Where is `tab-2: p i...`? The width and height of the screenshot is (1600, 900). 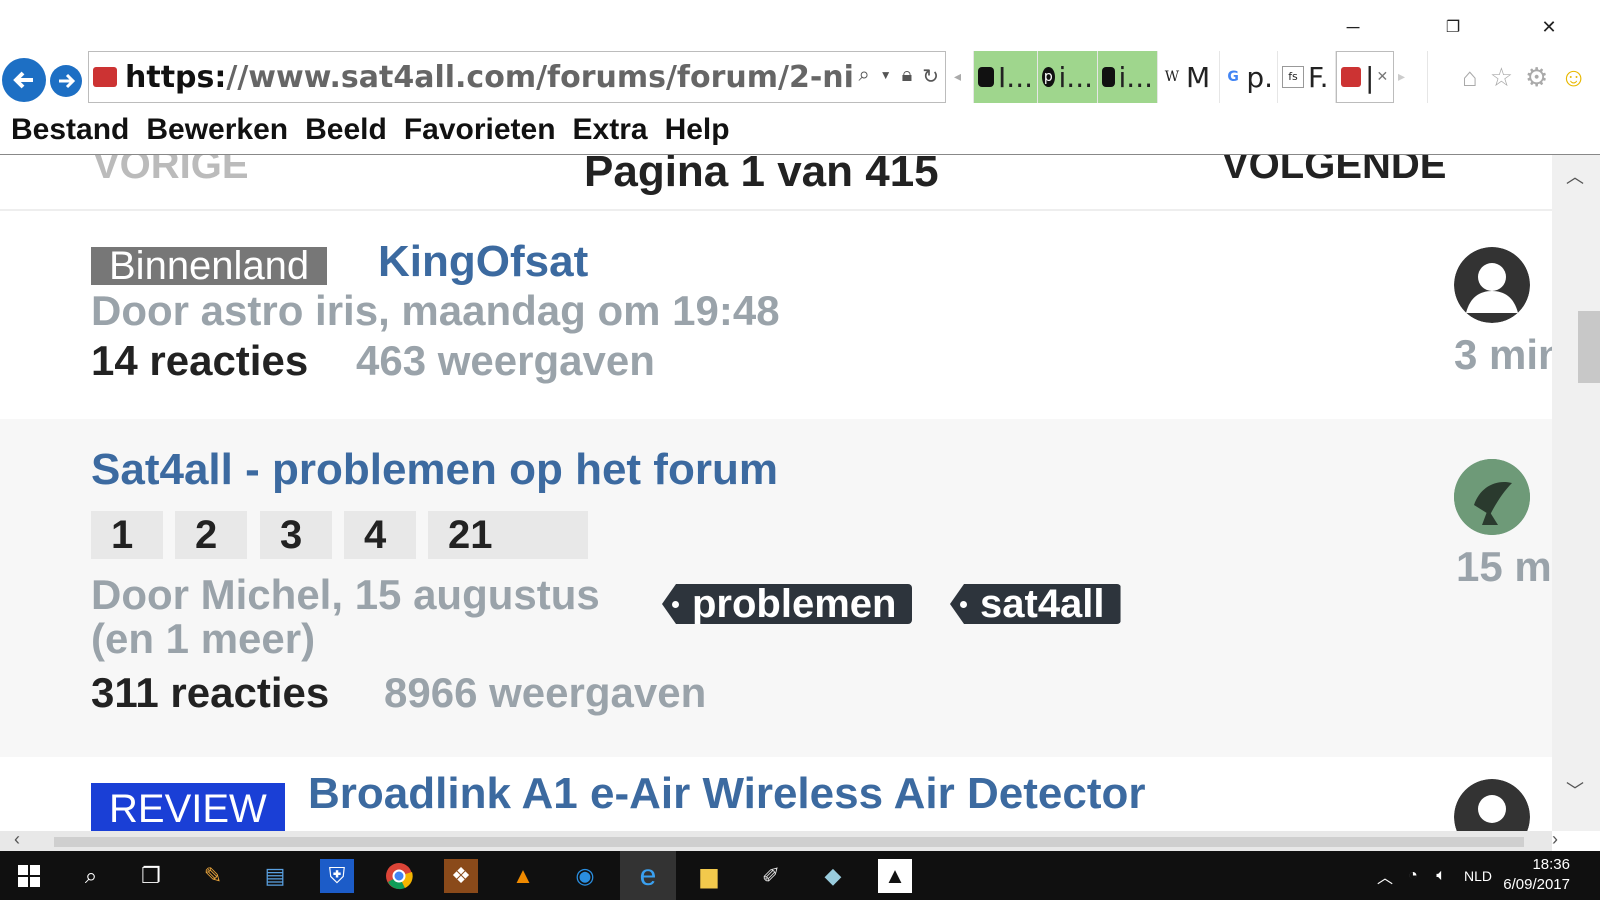 tab-2: p i... is located at coordinates (1068, 77).